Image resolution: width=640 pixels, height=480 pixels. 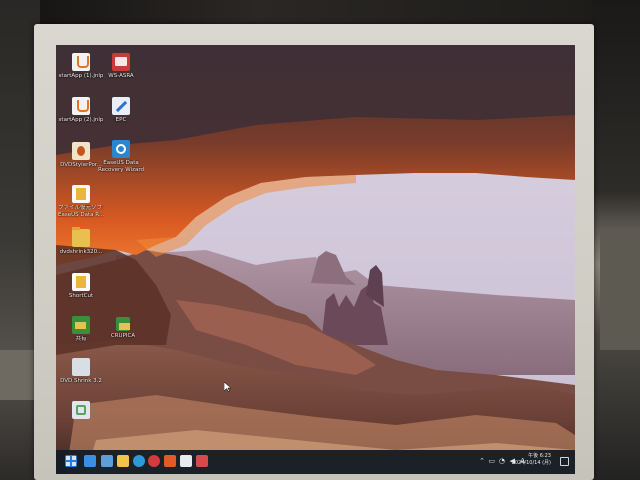 What do you see at coordinates (81, 367) in the screenshot?
I see `dvd-shrink-icon` at bounding box center [81, 367].